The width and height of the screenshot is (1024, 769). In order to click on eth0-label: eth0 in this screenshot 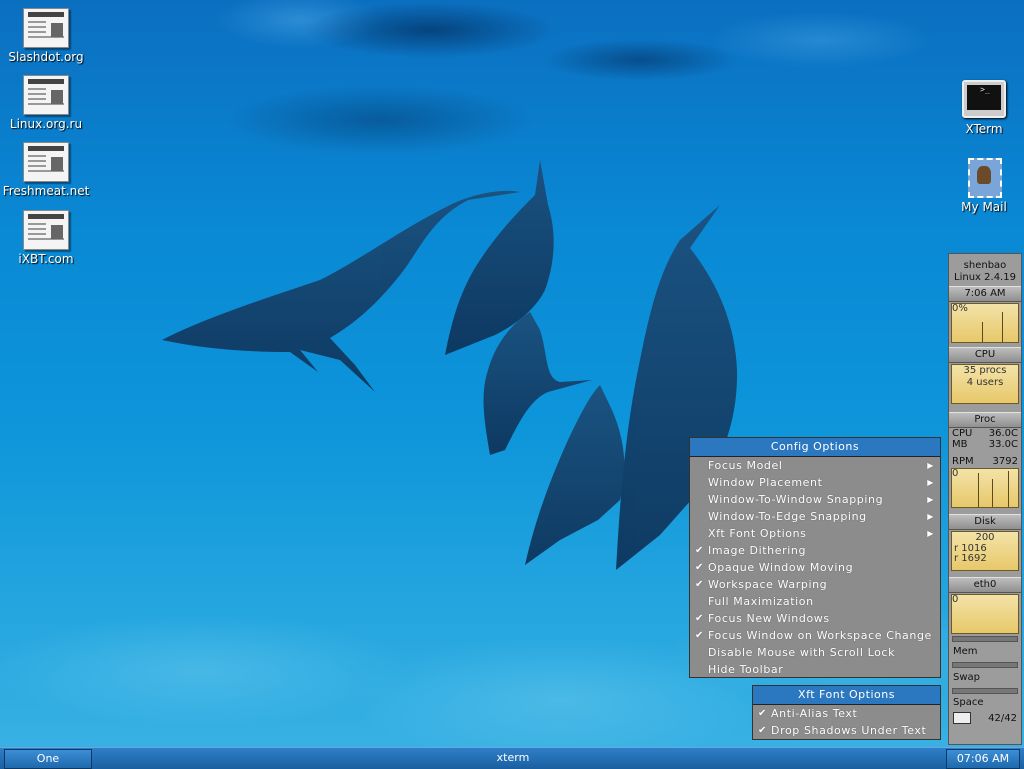, I will do `click(985, 585)`.